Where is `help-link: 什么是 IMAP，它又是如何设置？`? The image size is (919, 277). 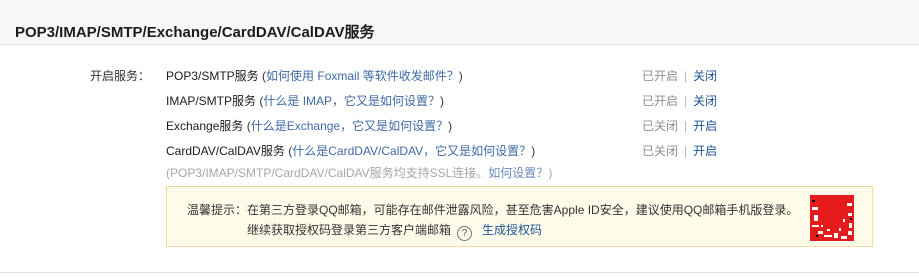
help-link: 什么是 IMAP，它又是如何设置？ is located at coordinates (351, 101).